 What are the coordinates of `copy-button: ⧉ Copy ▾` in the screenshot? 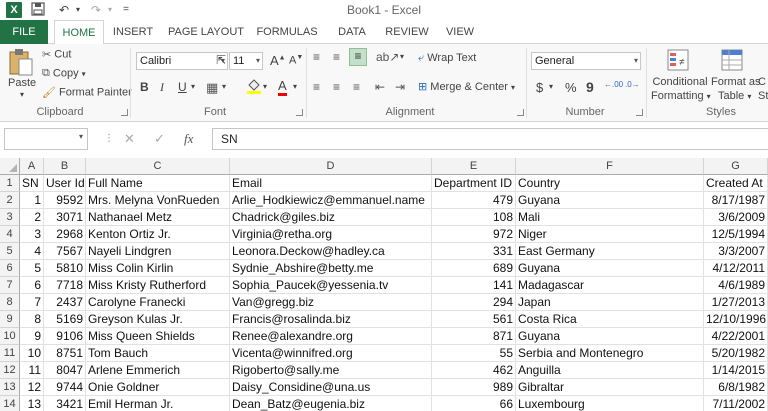 It's located at (64, 73).